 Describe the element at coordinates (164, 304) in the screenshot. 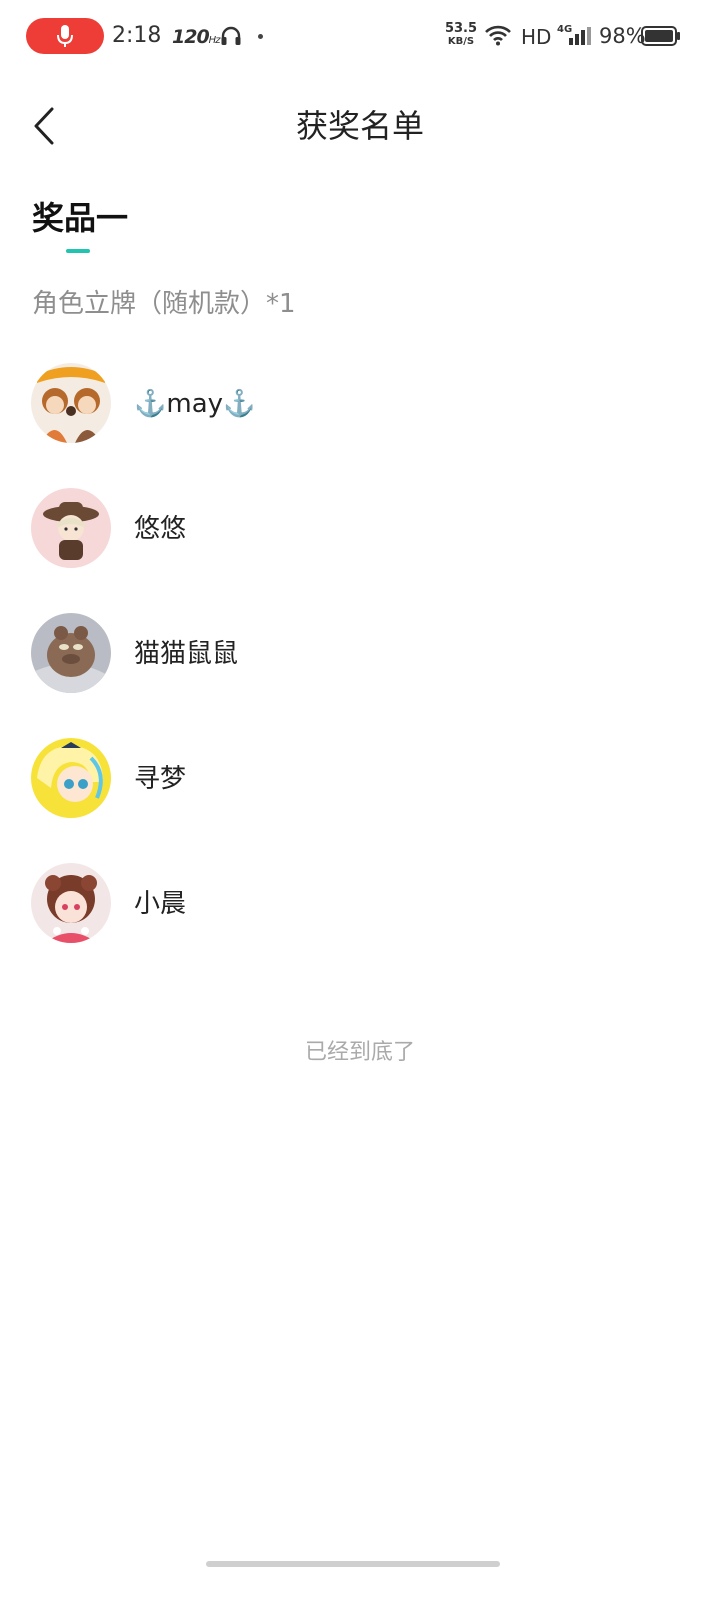

I see `prize-description: 角色立牌（随机款）*1` at that location.